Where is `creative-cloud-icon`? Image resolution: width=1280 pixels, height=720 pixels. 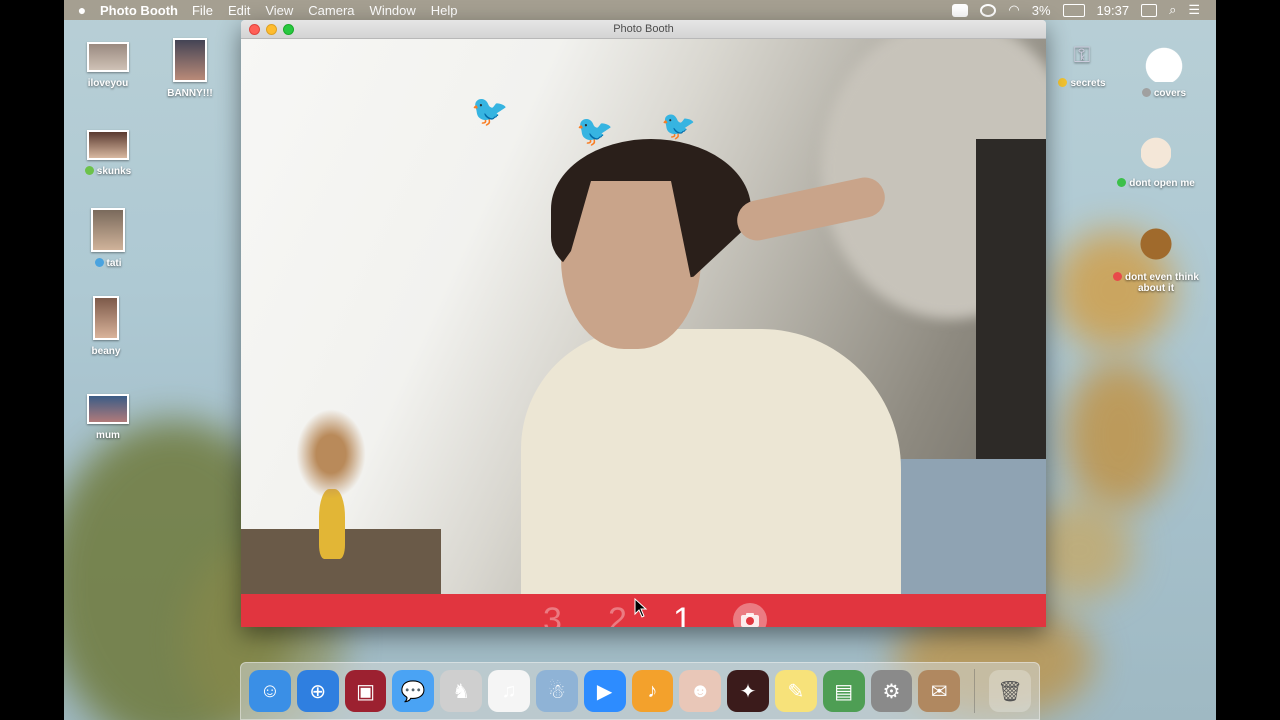
creative-cloud-icon is located at coordinates (988, 10).